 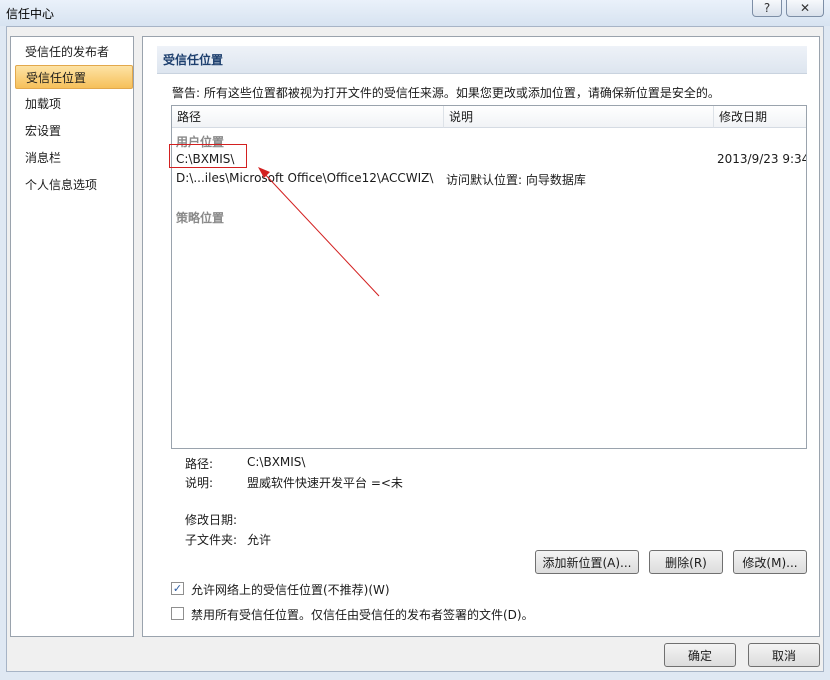 What do you see at coordinates (319, 232) in the screenshot?
I see `annotation-arrow` at bounding box center [319, 232].